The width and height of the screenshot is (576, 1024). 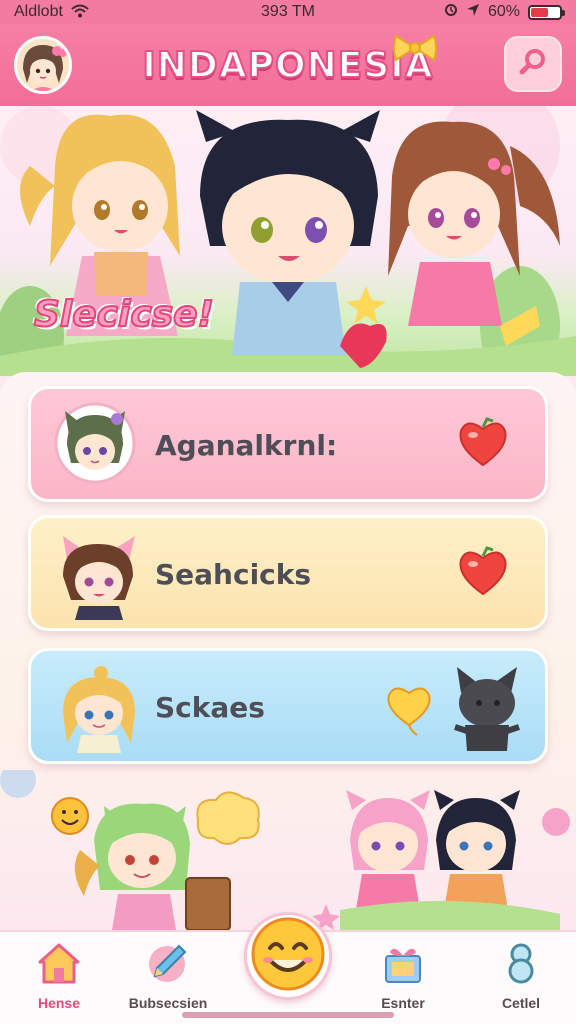 I want to click on menu-card-3-label: Sckaes, so click(x=210, y=707).